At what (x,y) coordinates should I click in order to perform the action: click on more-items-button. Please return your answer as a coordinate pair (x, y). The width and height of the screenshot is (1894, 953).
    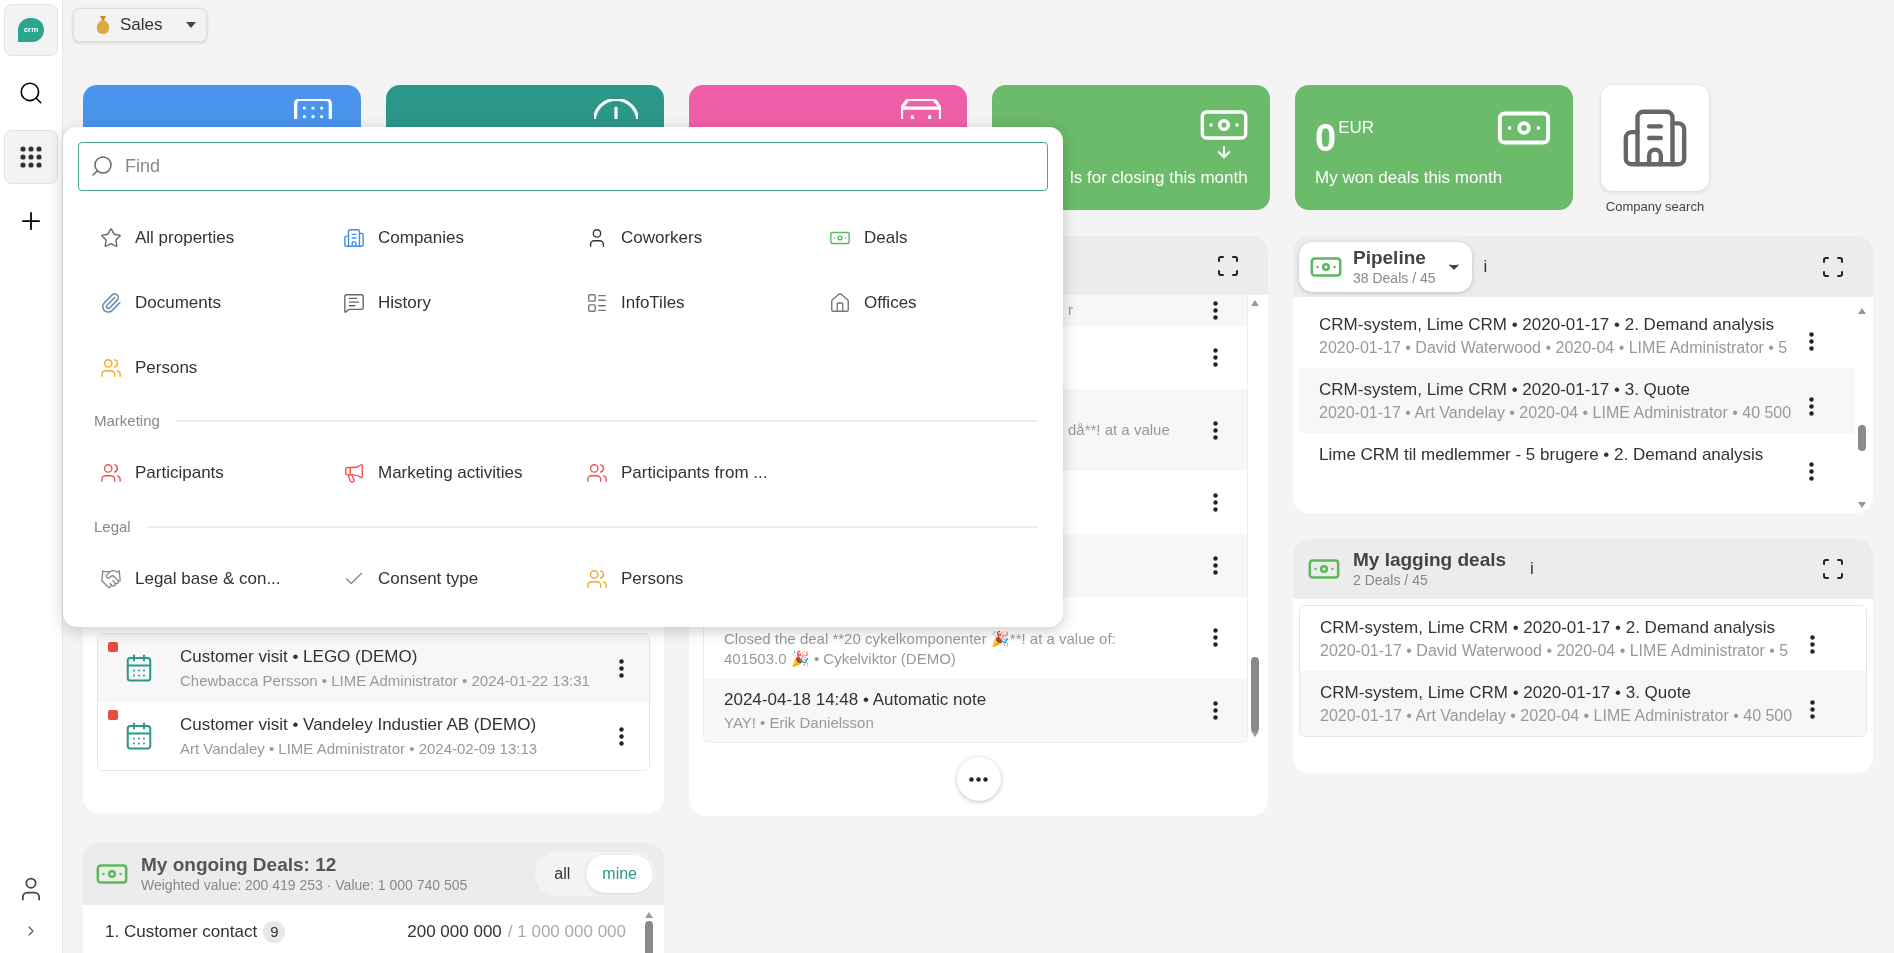
    Looking at the image, I should click on (978, 779).